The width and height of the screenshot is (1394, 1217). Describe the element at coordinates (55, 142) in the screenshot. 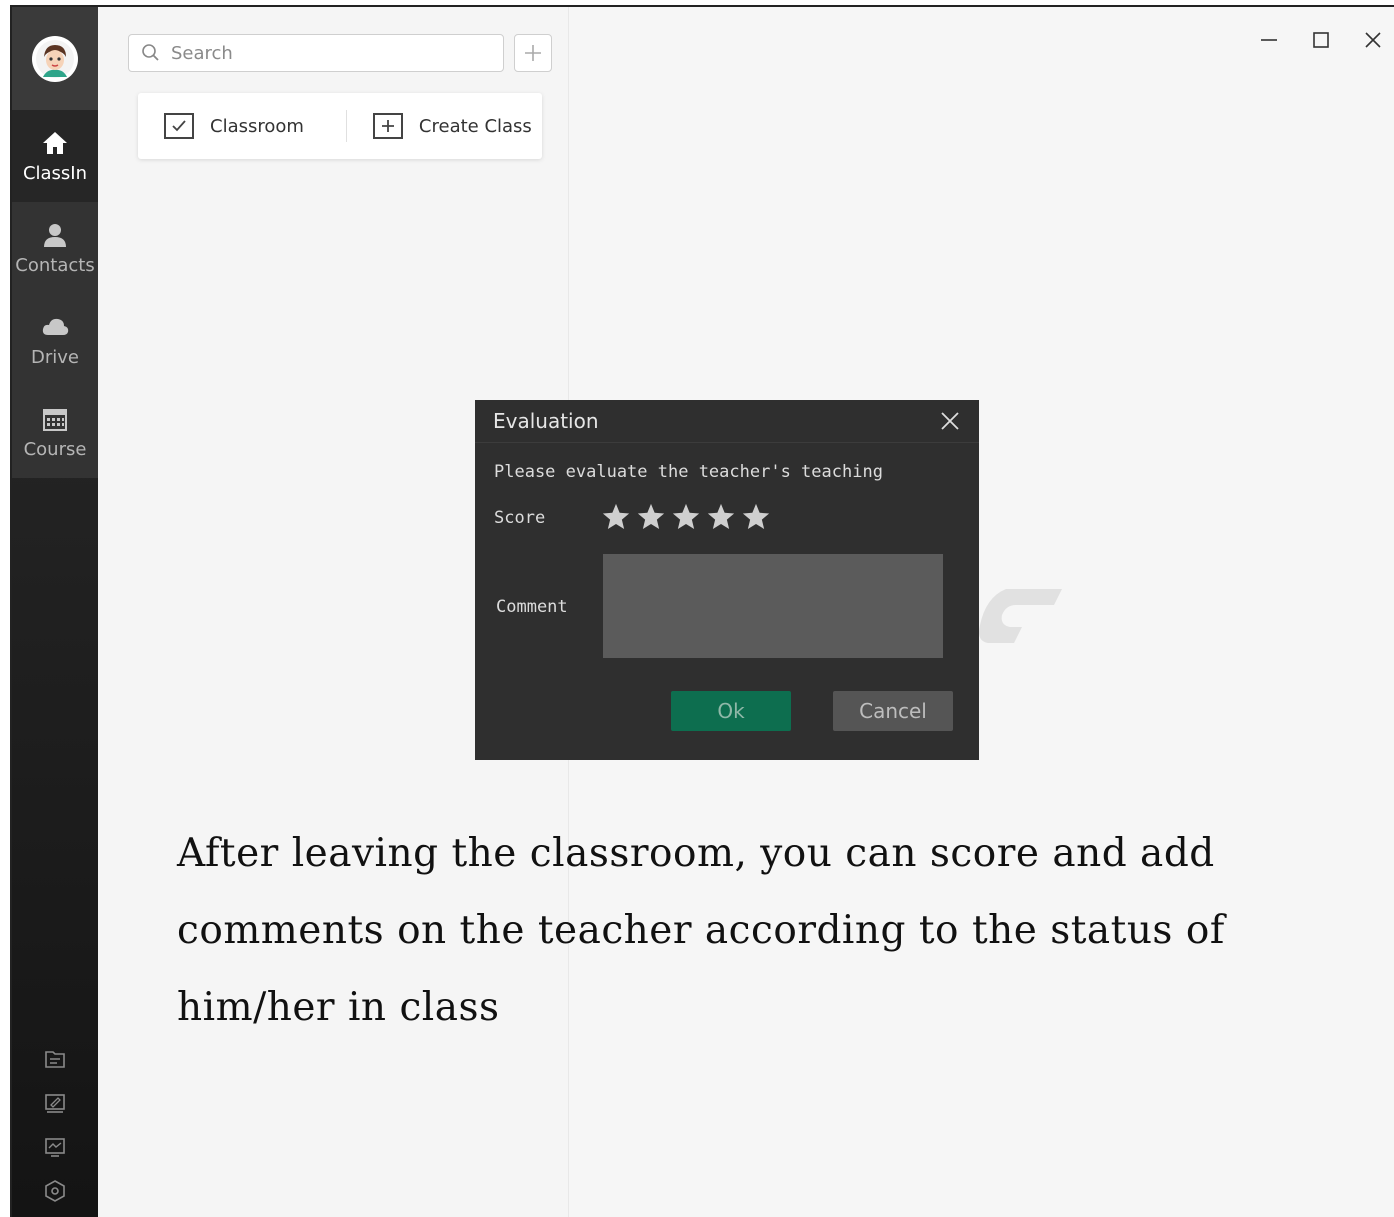

I see `home-icon` at that location.